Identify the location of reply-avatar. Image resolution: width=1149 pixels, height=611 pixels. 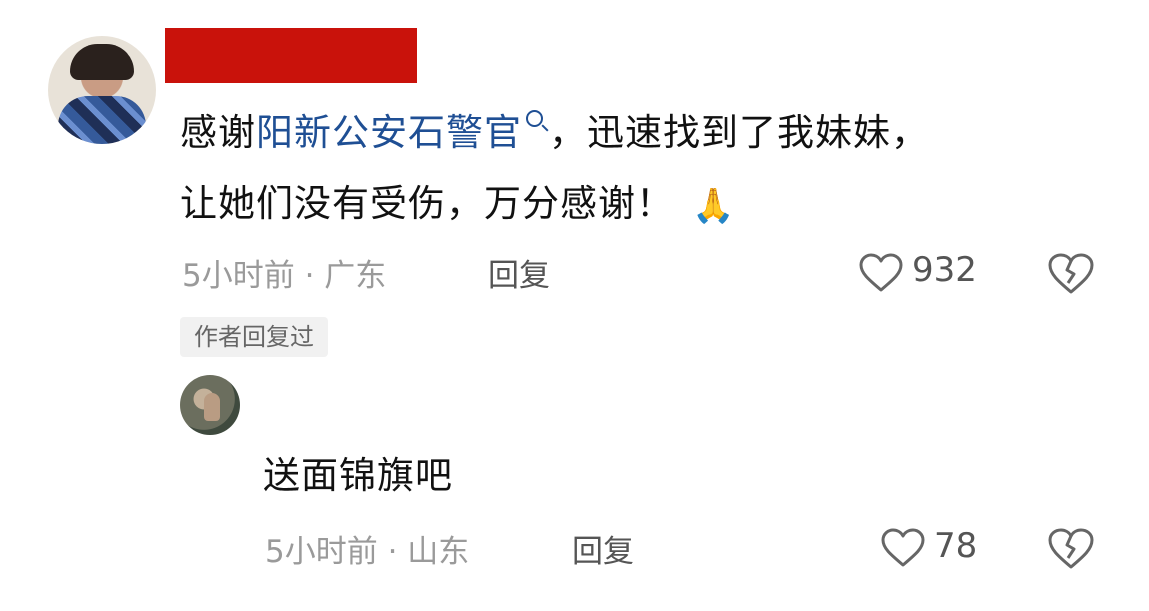
(210, 405).